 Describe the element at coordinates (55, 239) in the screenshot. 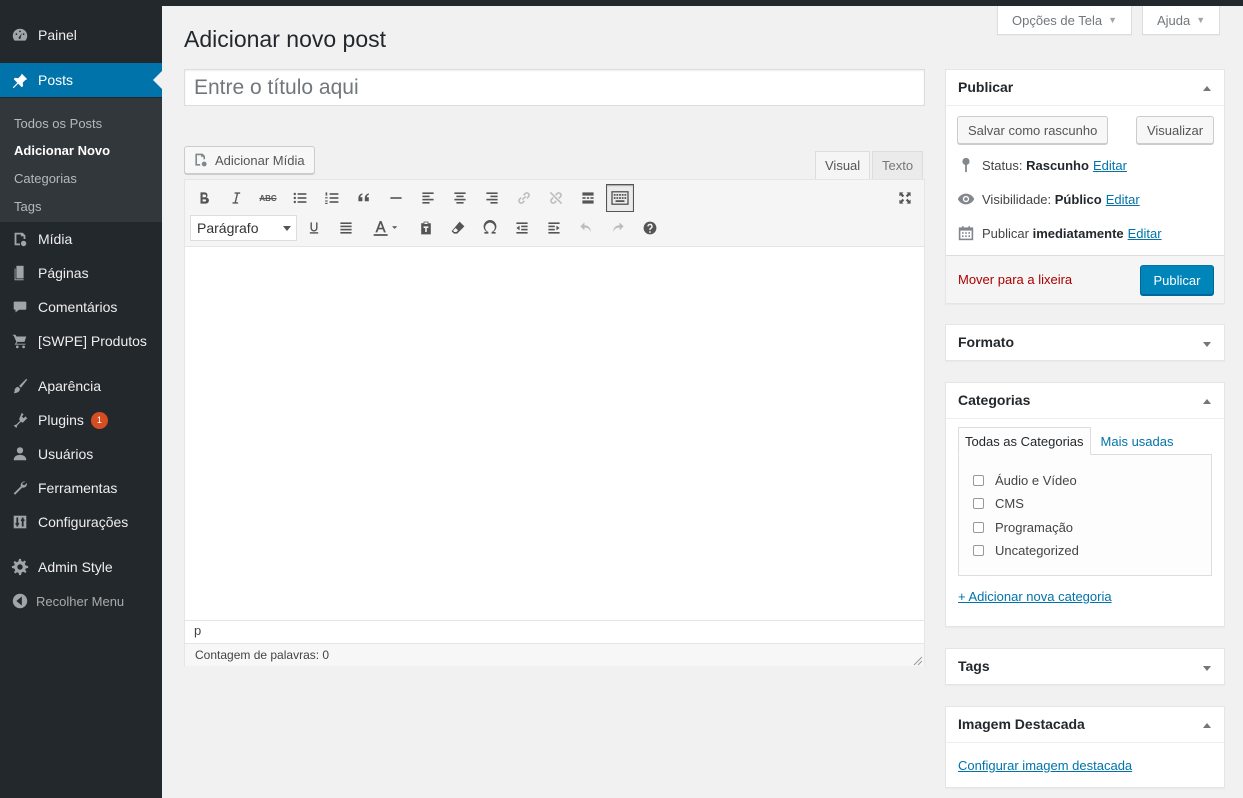

I see `menu-label: Mídia` at that location.